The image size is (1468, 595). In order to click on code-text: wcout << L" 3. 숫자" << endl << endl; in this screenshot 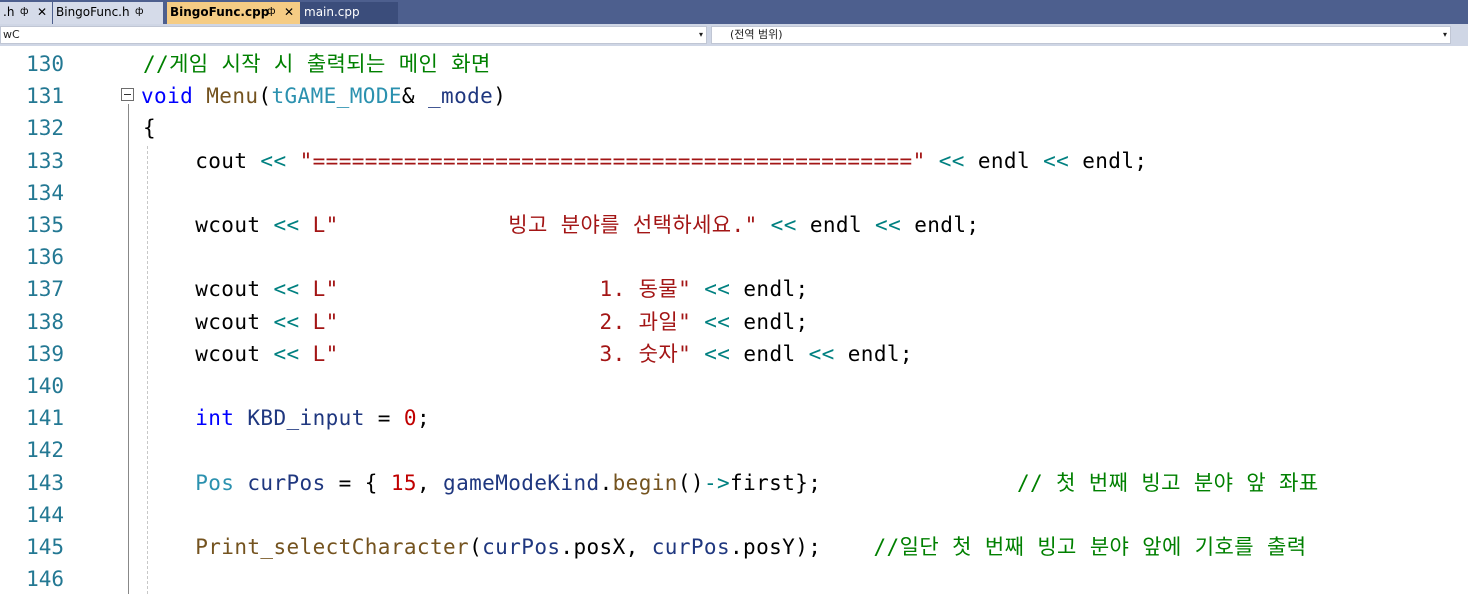, I will do `click(554, 353)`.